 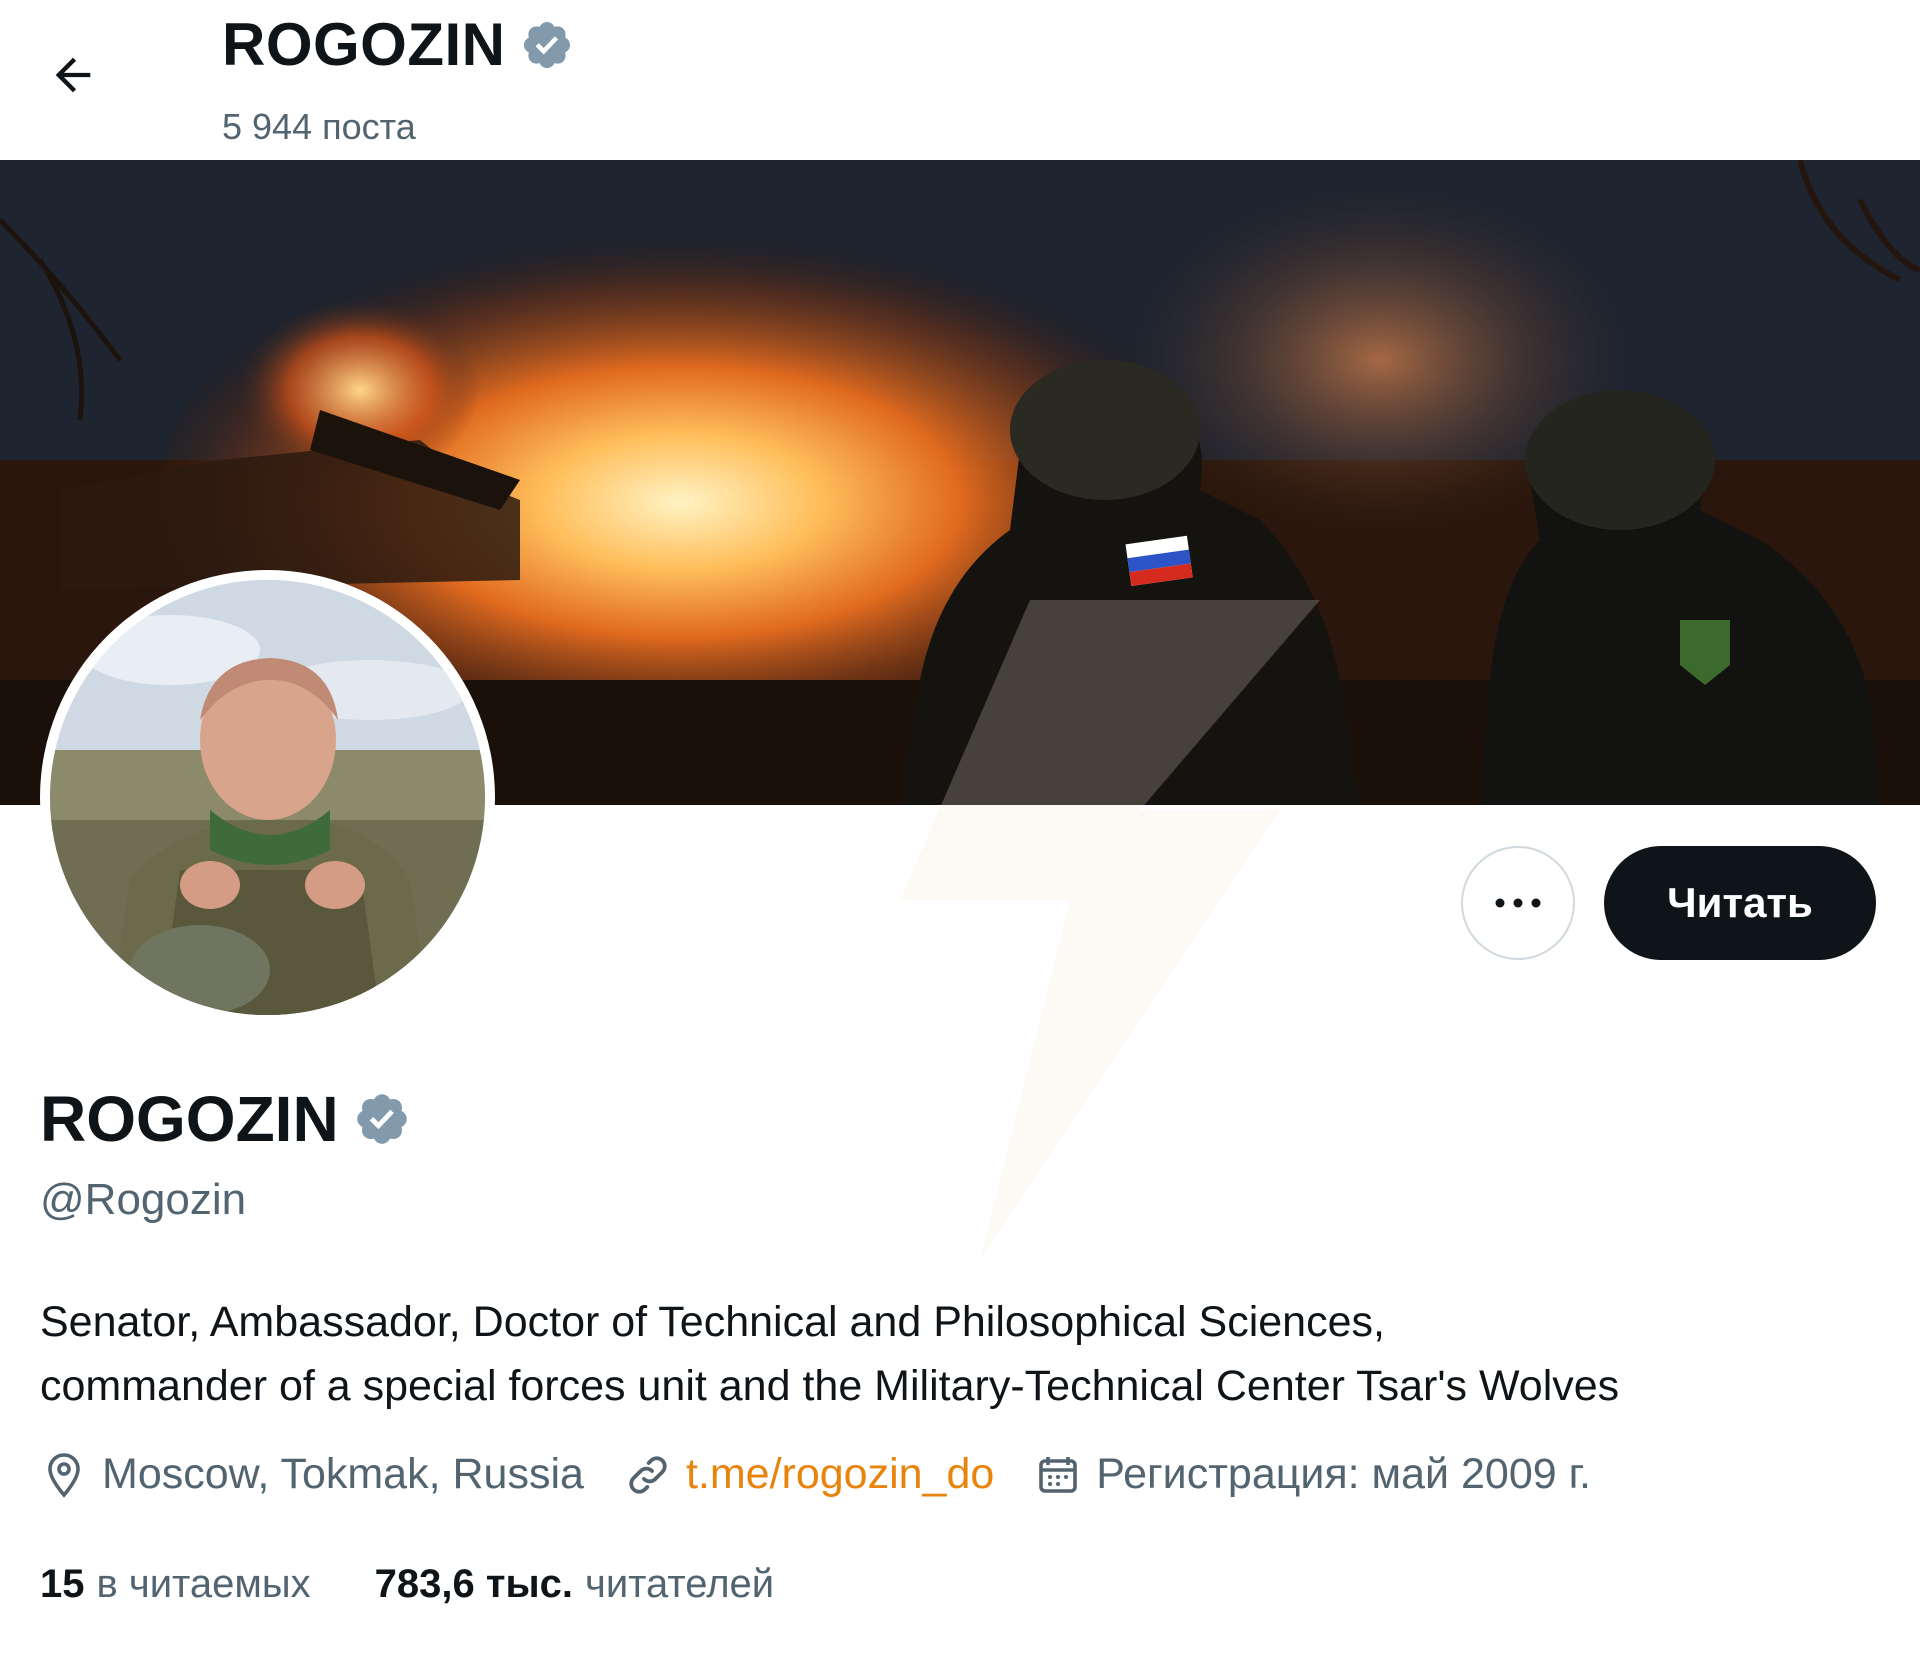 What do you see at coordinates (648, 1474) in the screenshot?
I see `link-icon` at bounding box center [648, 1474].